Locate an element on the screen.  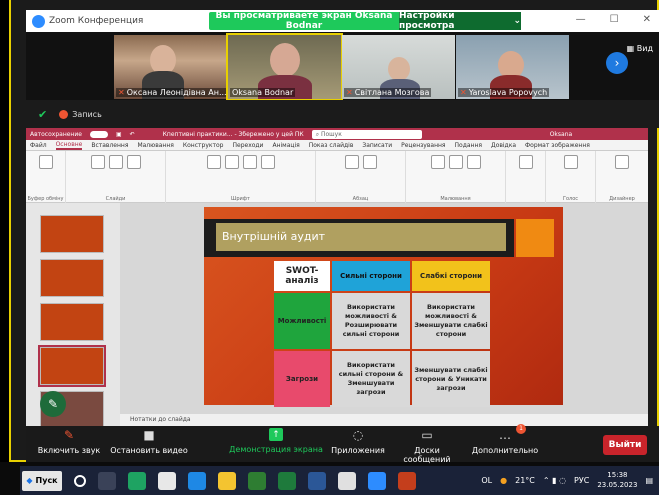
bullets-icon is located at coordinates (351, 162).